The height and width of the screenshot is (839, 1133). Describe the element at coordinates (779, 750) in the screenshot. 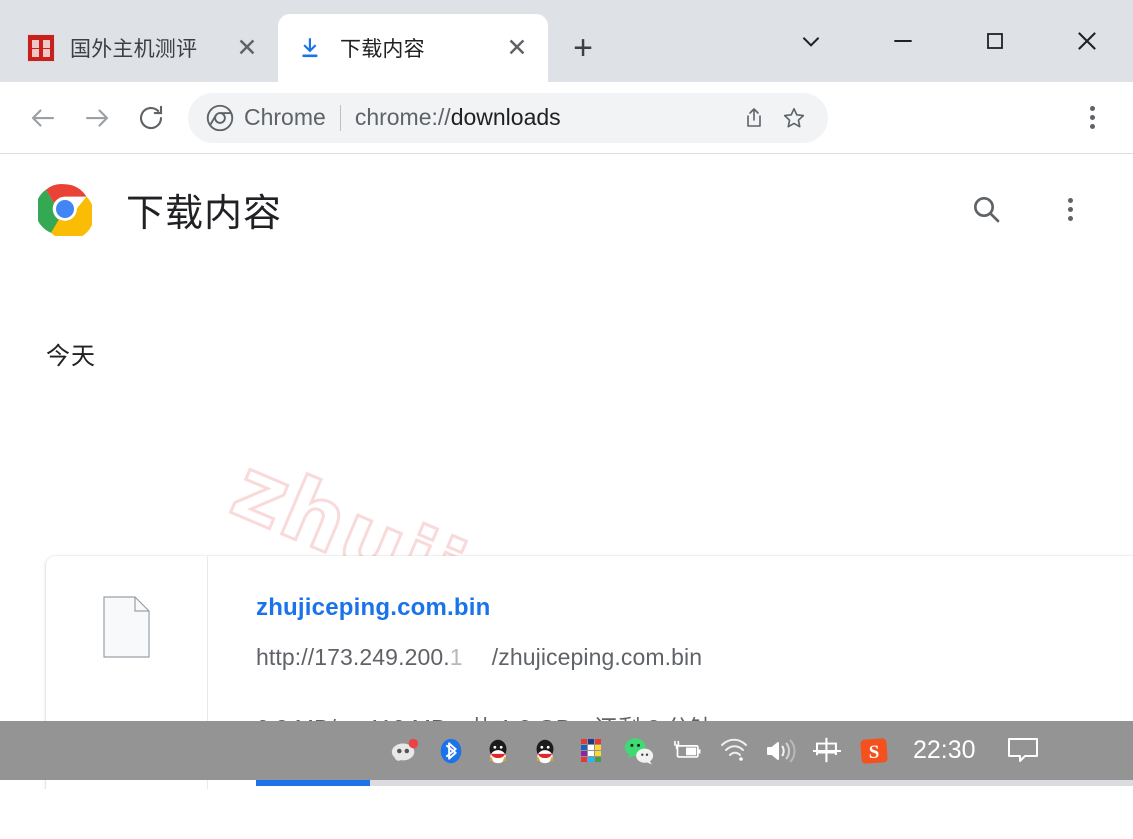

I see `volume-icon` at that location.